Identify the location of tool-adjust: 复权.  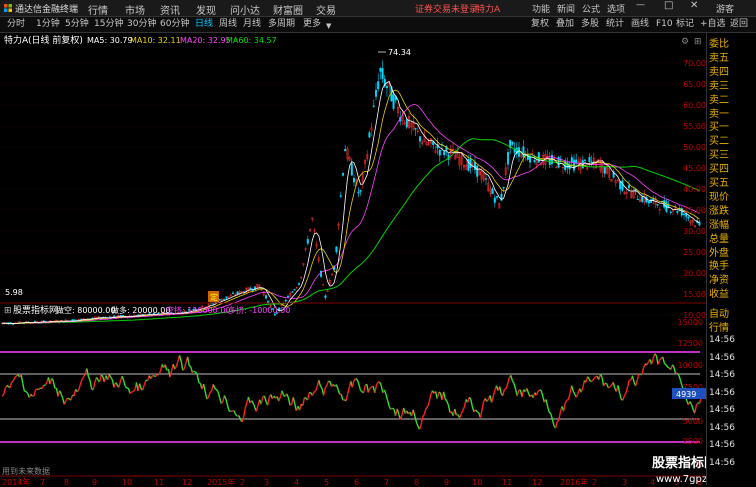
(540, 24).